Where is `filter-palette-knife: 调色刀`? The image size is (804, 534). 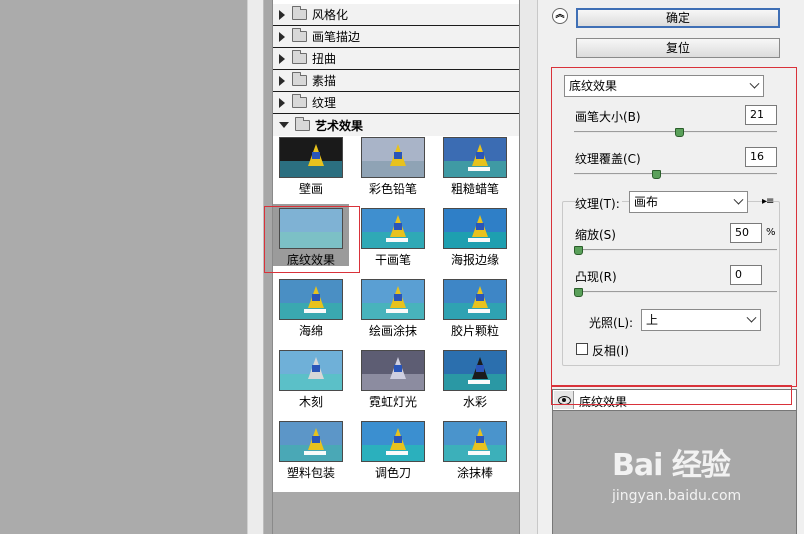 filter-palette-knife: 调色刀 is located at coordinates (393, 448).